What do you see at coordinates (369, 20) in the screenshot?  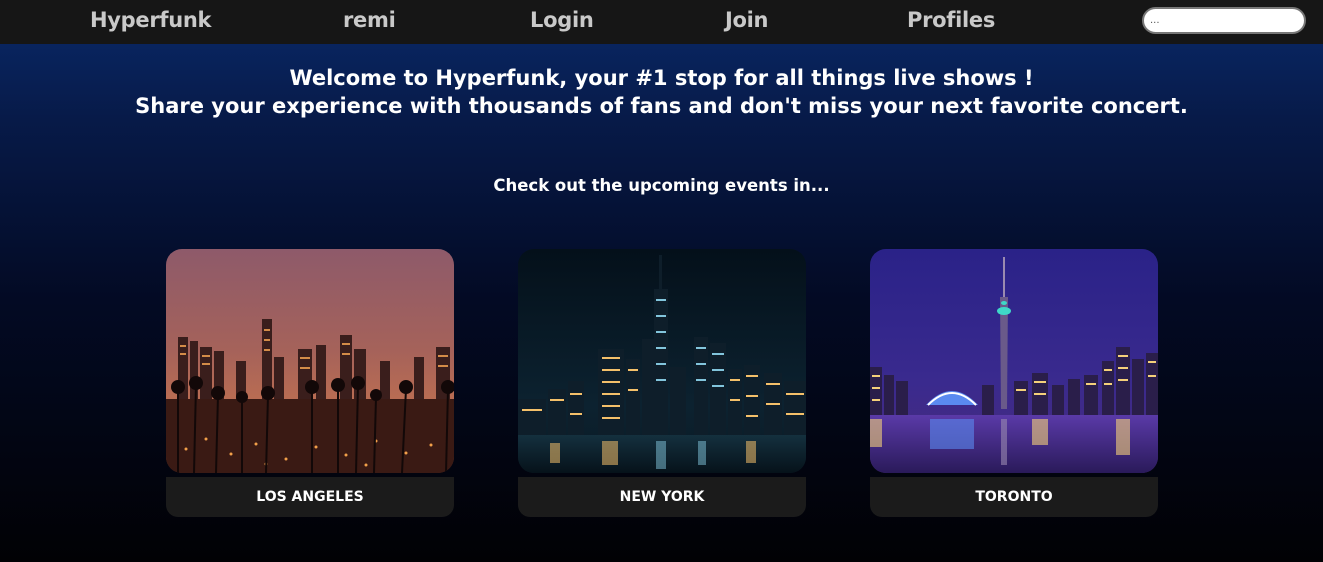 I see `user-link: remi` at bounding box center [369, 20].